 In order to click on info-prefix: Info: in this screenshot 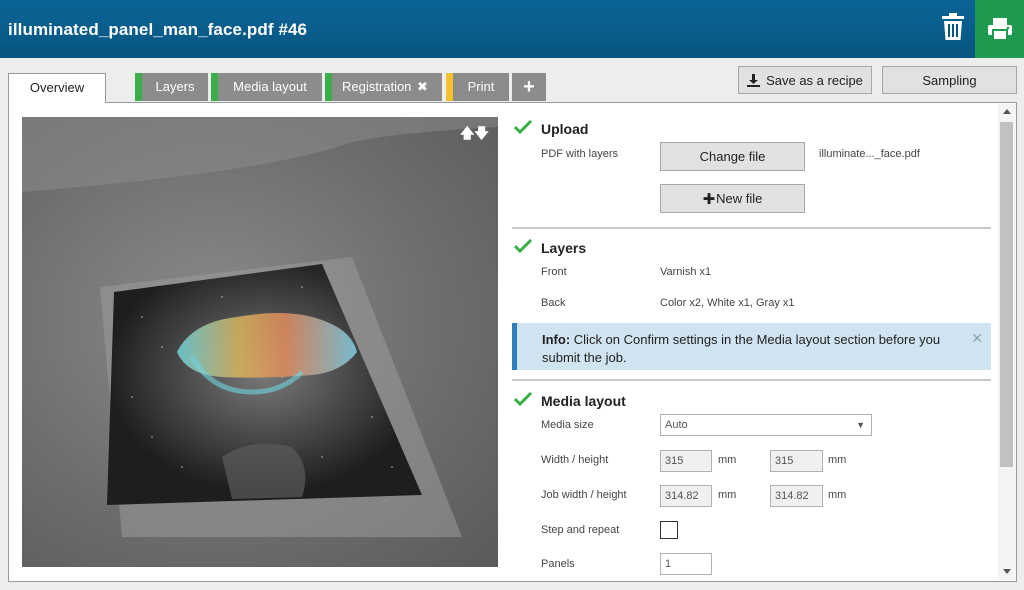, I will do `click(556, 339)`.